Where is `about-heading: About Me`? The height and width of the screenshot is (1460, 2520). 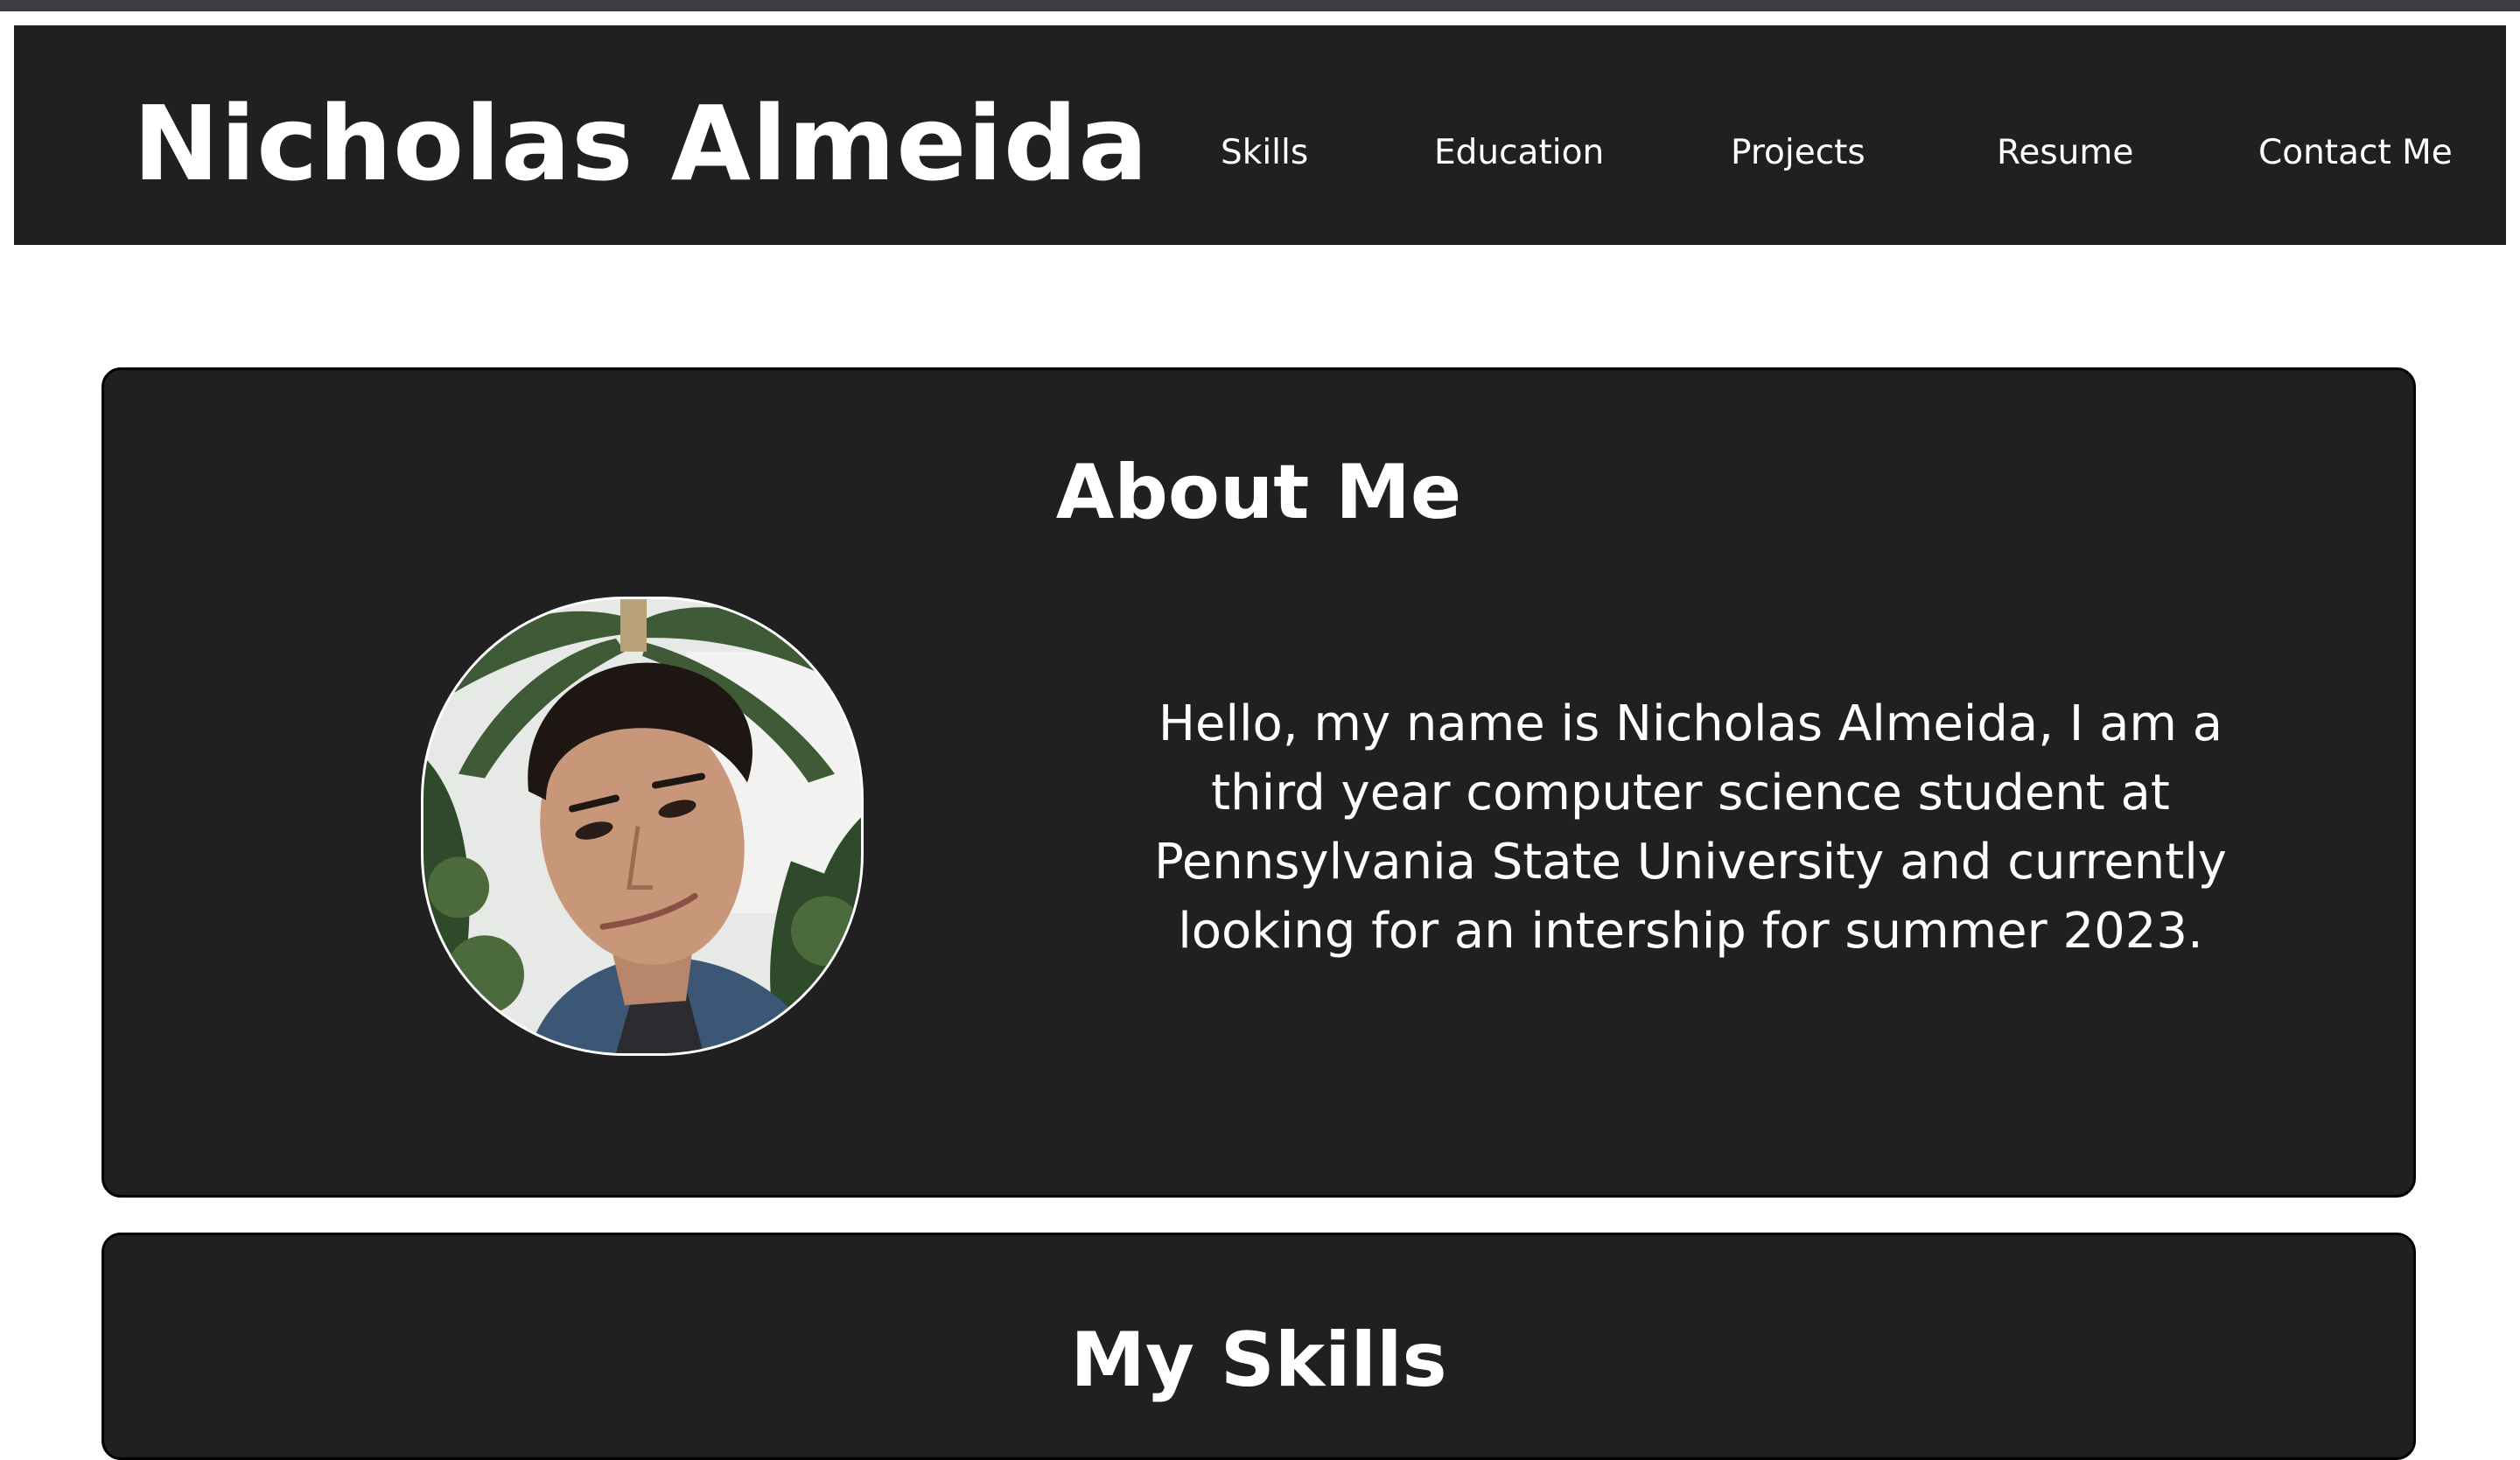 about-heading: About Me is located at coordinates (1258, 493).